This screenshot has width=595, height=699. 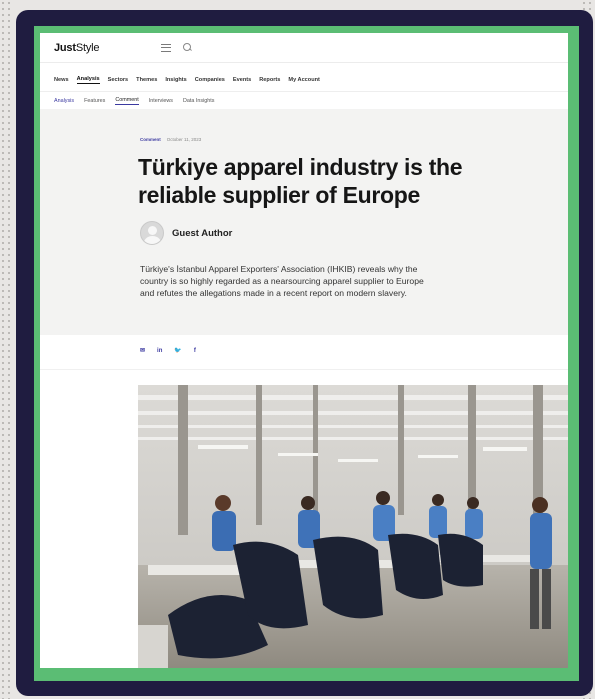 What do you see at coordinates (304, 369) in the screenshot?
I see `divider` at bounding box center [304, 369].